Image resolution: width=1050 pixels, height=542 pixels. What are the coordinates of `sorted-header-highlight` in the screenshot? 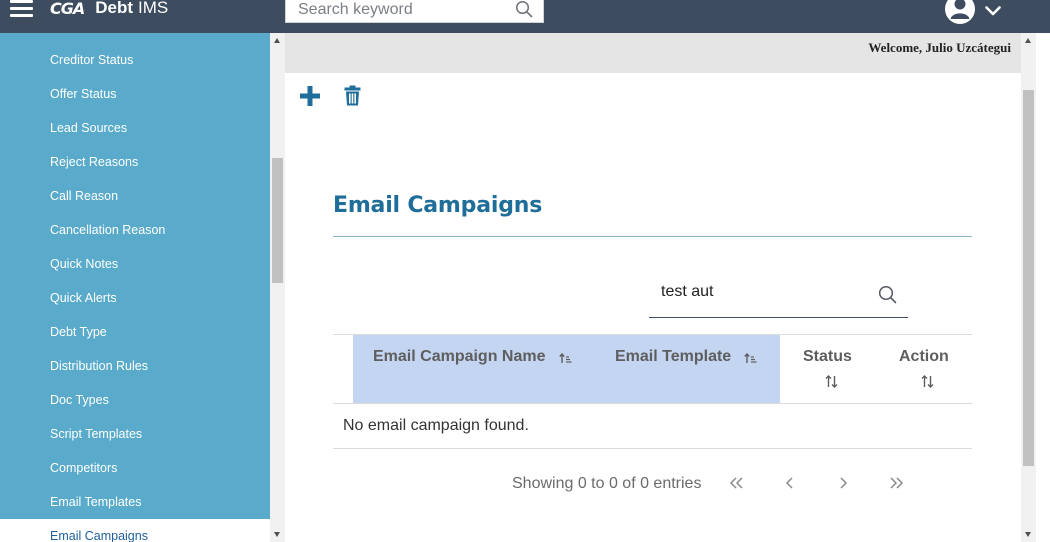 It's located at (566, 369).